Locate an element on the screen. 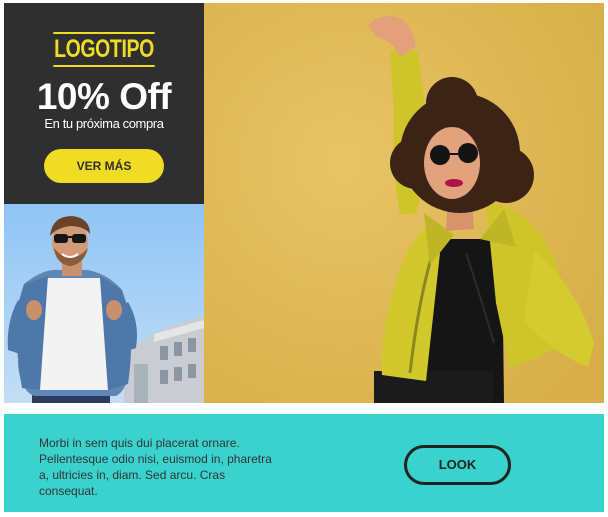 The width and height of the screenshot is (608, 517). ver-mas-button: VER MÁS is located at coordinates (104, 166).